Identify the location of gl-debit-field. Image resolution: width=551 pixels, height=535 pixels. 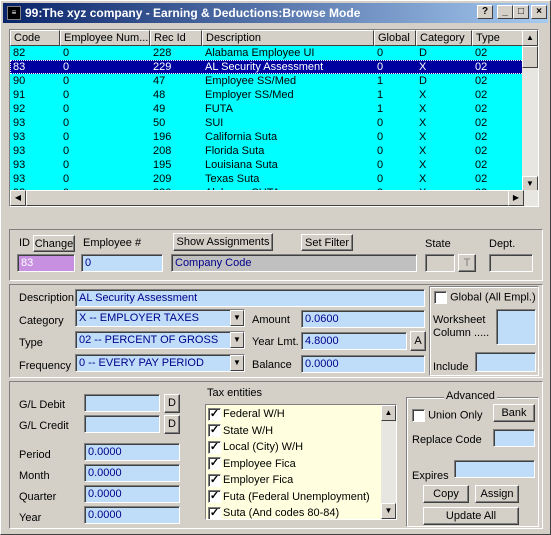
(122, 403).